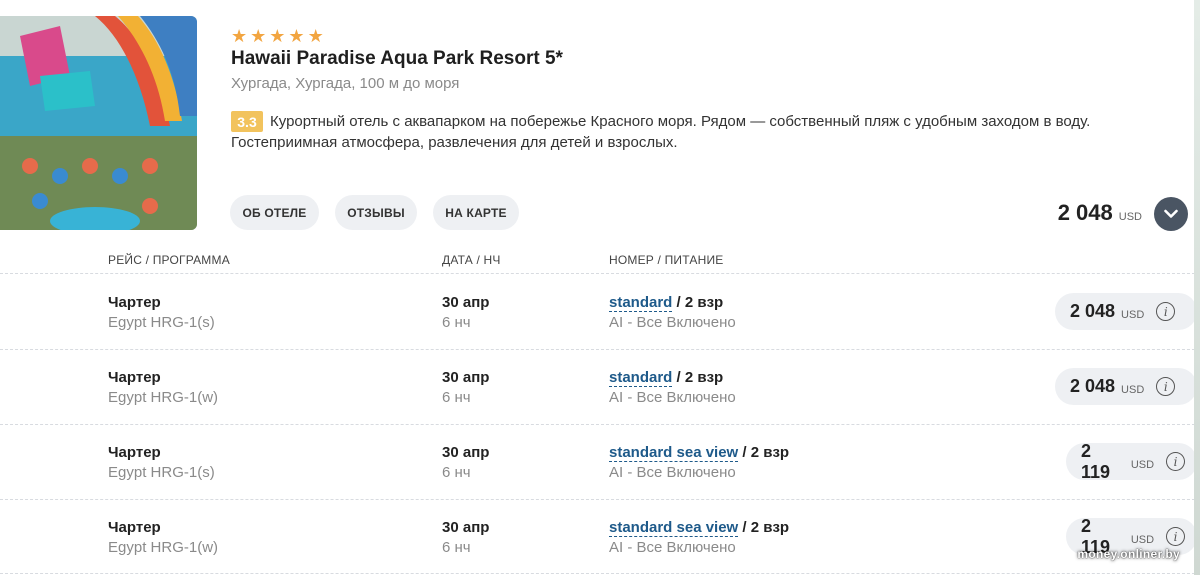  I want to click on tab-about-hotel: ОБ ОТЕЛЕ, so click(274, 212).